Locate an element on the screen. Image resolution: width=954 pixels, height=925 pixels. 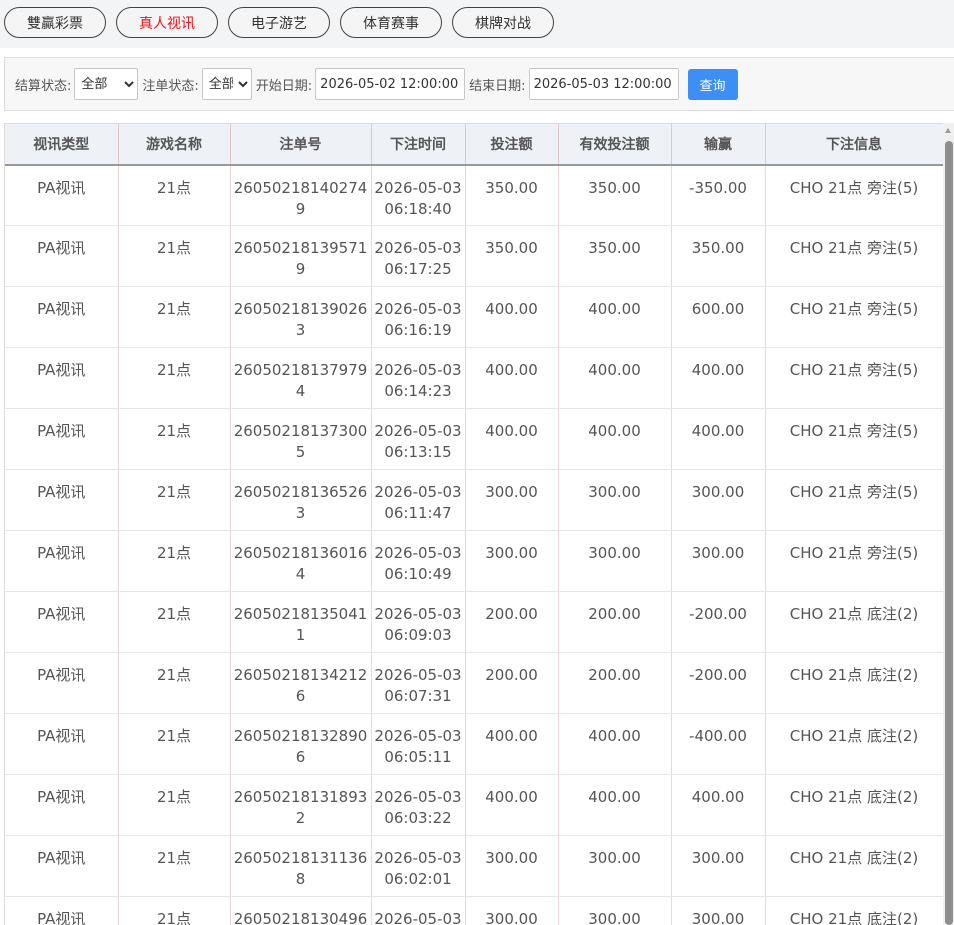
start-date-input is located at coordinates (390, 84).